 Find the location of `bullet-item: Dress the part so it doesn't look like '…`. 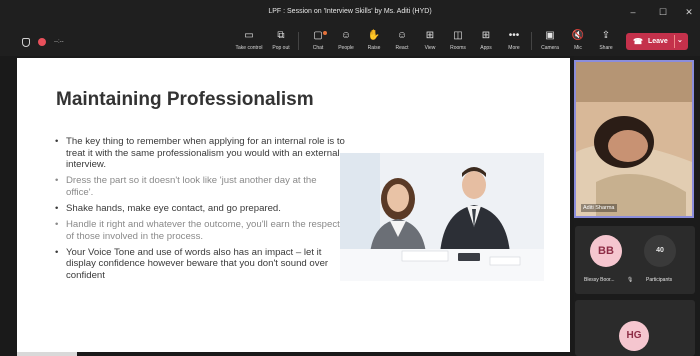

bullet-item: Dress the part so it doesn't look like '… is located at coordinates (200, 186).